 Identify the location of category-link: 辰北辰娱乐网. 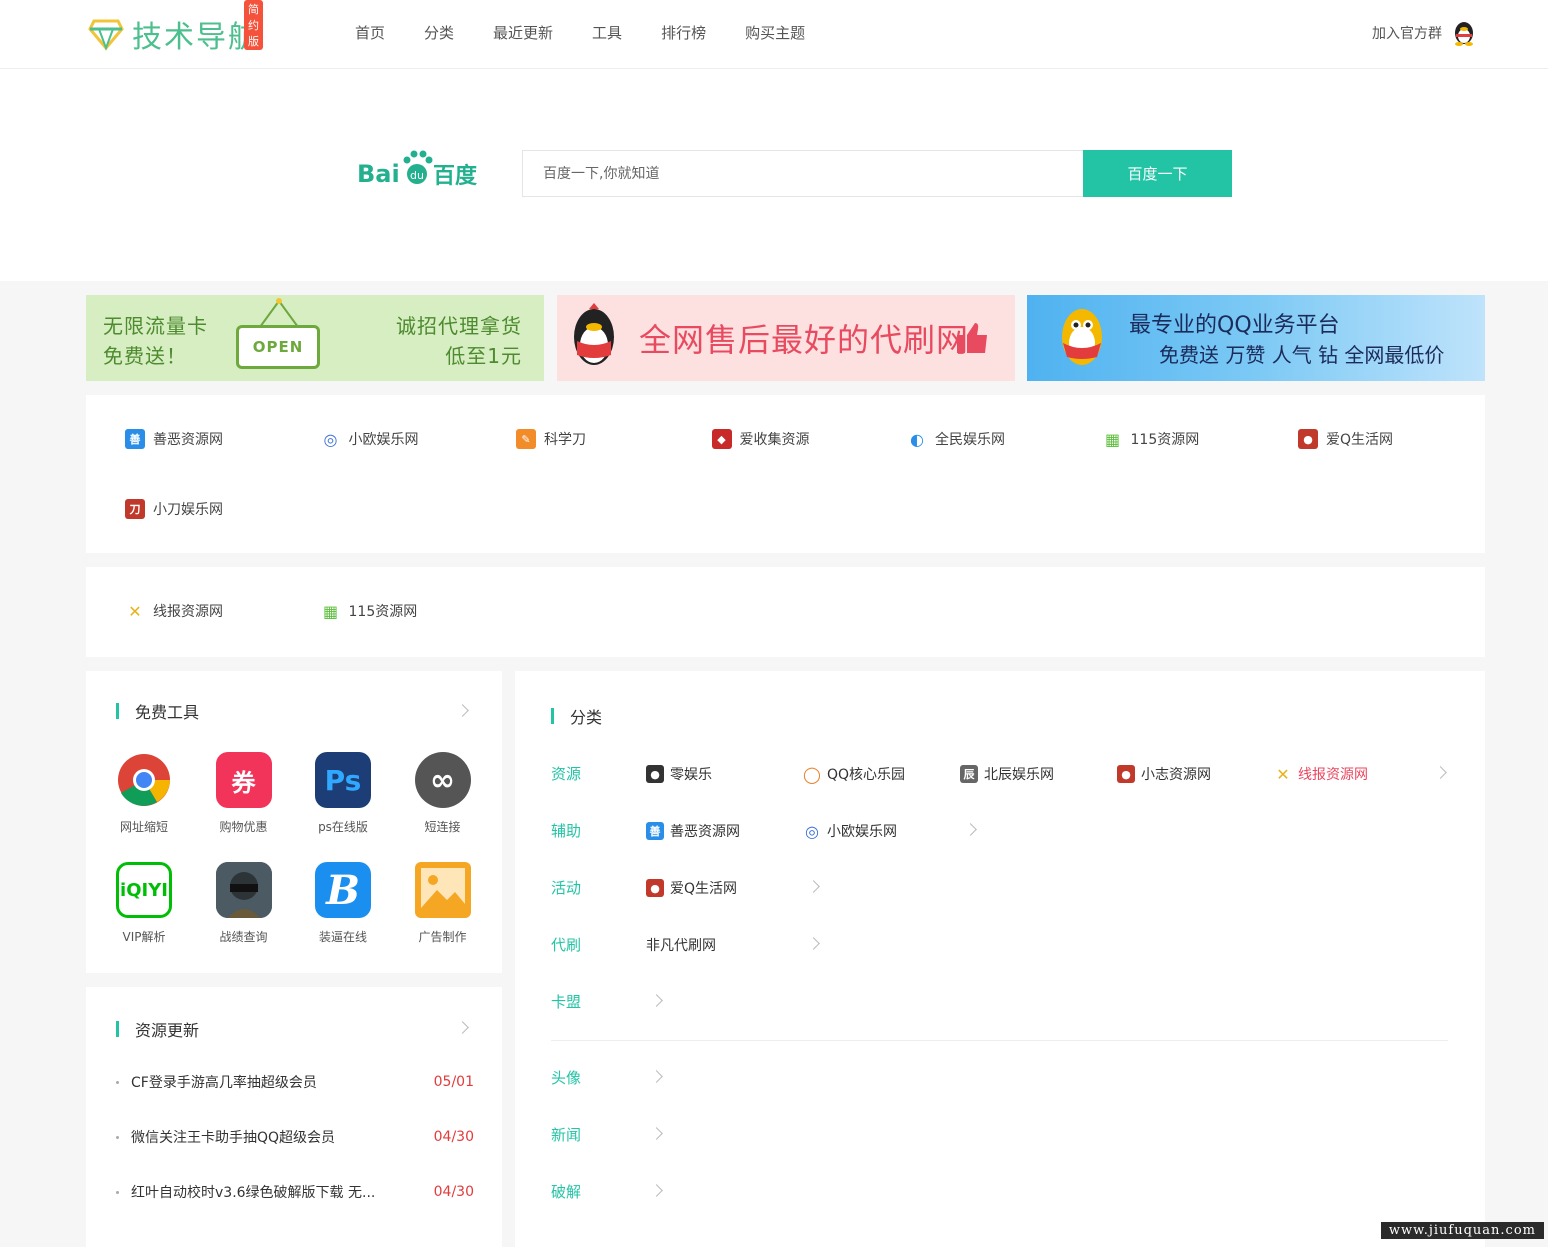
(1007, 774).